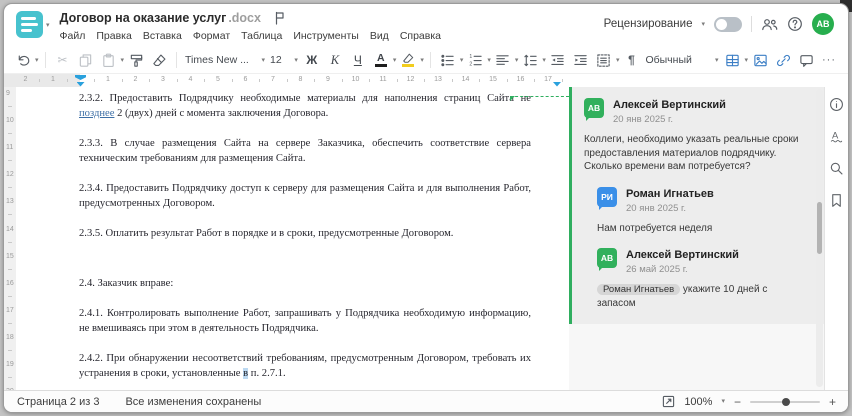 This screenshot has width=852, height=416. What do you see at coordinates (312, 60) in the screenshot?
I see `bold-button: Ж` at bounding box center [312, 60].